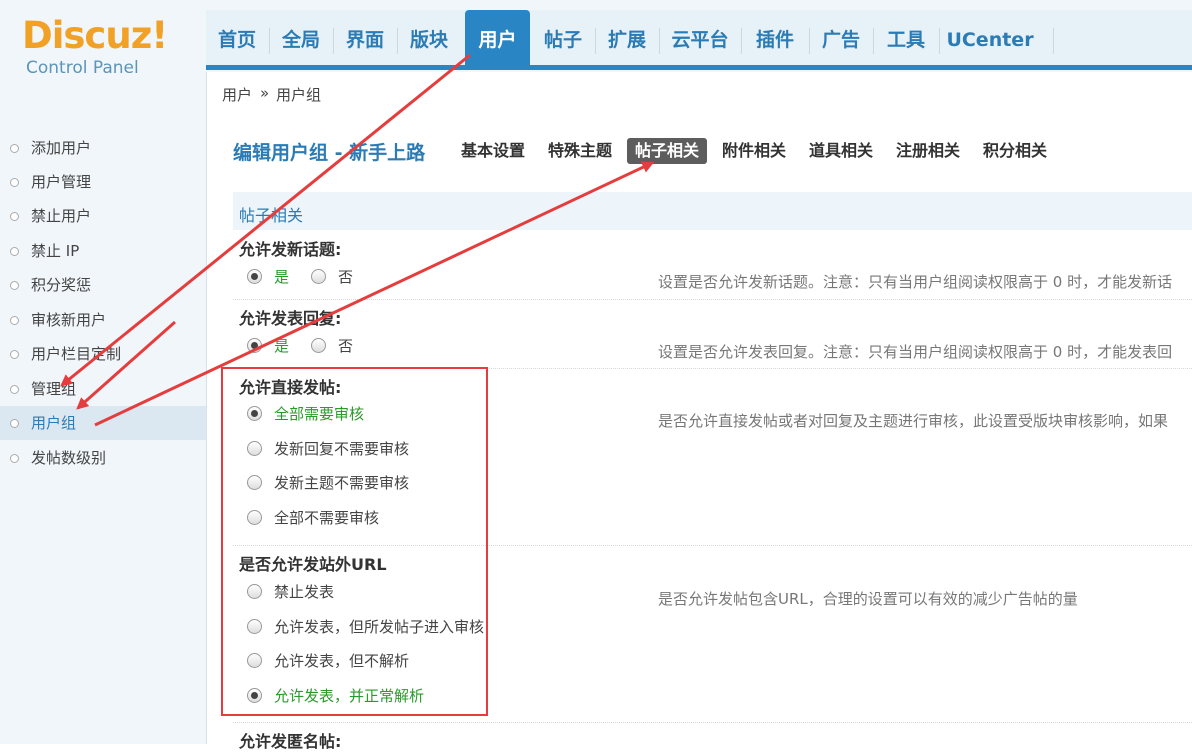  Describe the element at coordinates (290, 741) in the screenshot. I see `setting-label-anonymous: 允许发匿名帖:` at that location.